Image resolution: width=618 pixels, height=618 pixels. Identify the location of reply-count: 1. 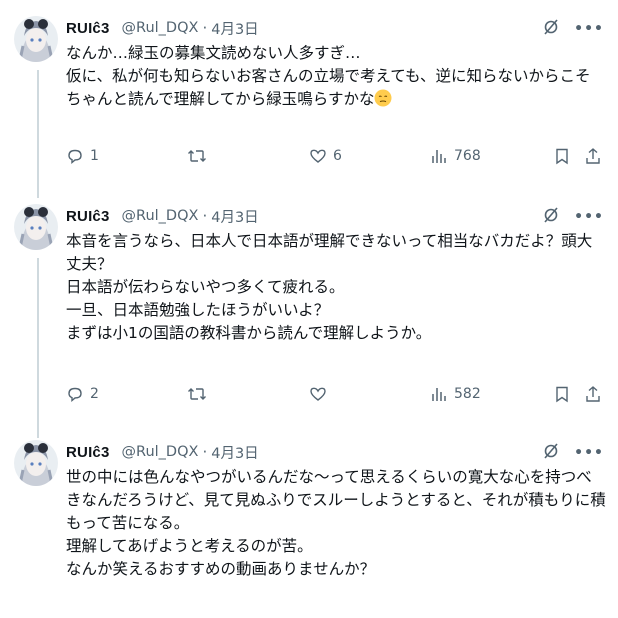
(94, 156).